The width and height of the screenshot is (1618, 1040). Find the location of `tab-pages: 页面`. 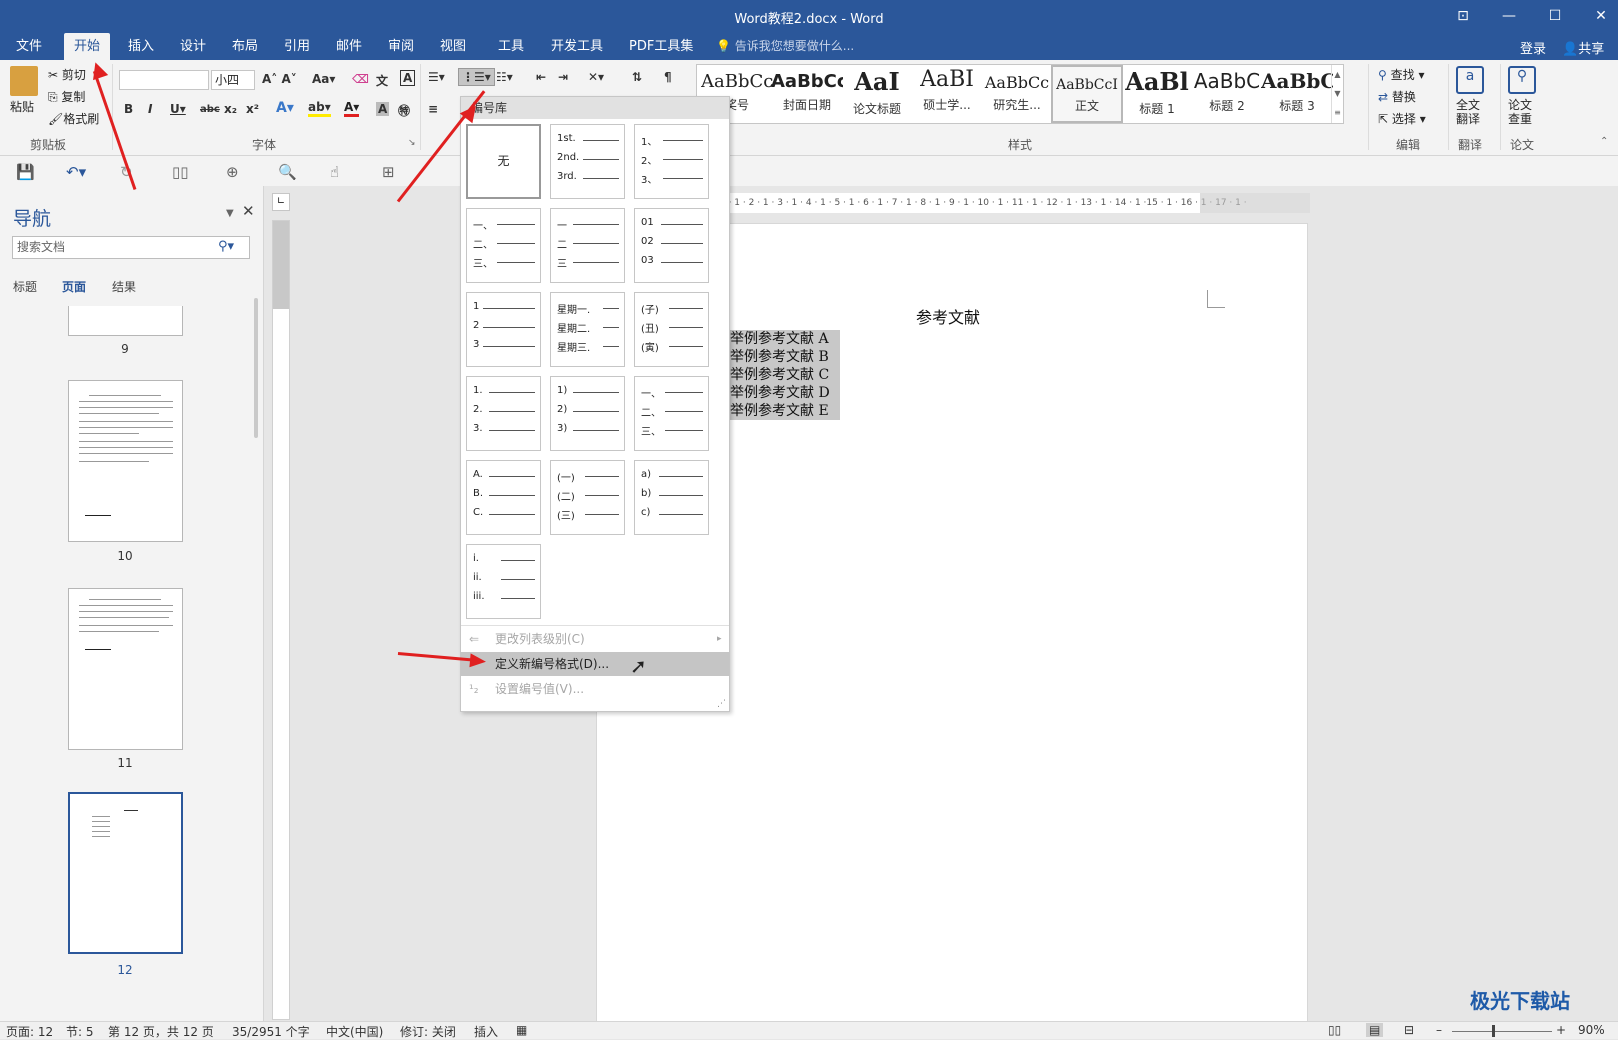

tab-pages: 页面 is located at coordinates (74, 286).